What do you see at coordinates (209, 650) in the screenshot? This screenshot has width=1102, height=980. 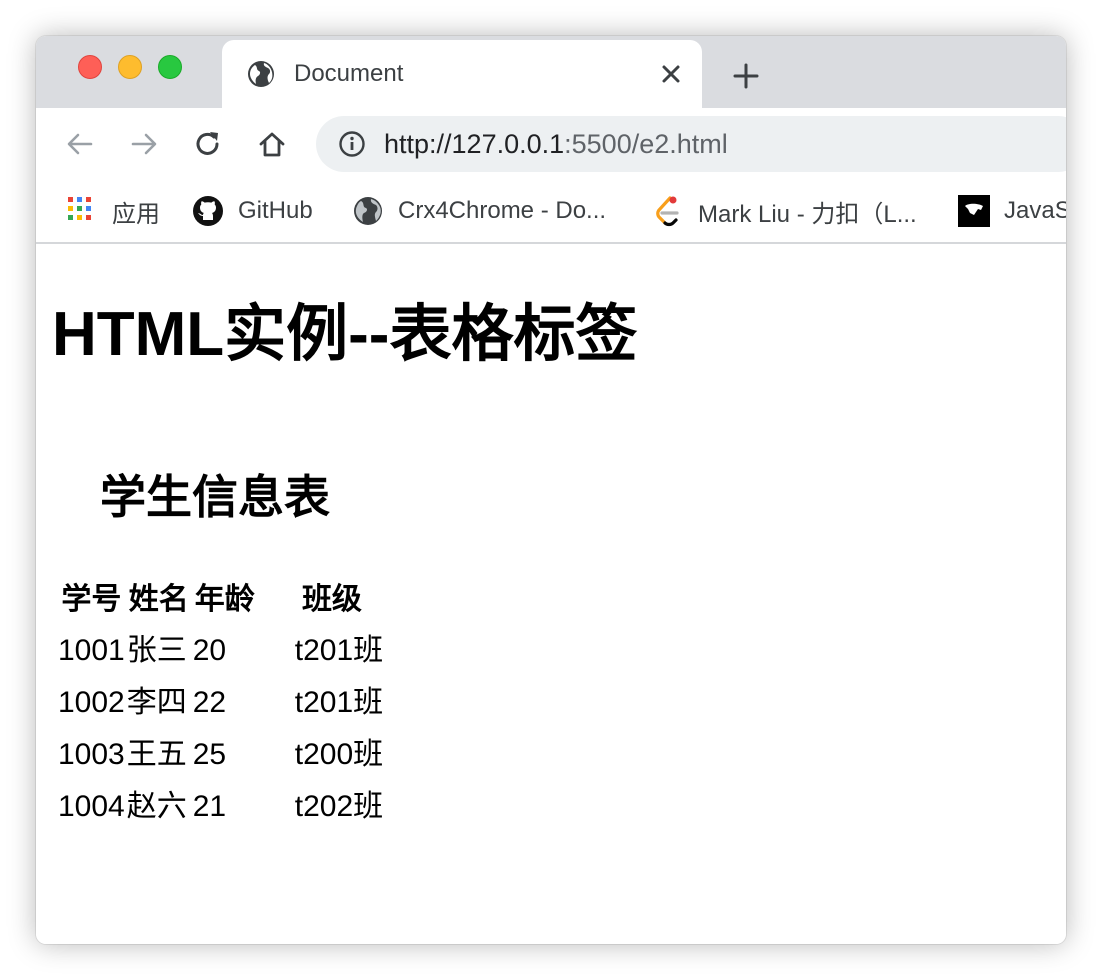 I see `cell-age: 20` at bounding box center [209, 650].